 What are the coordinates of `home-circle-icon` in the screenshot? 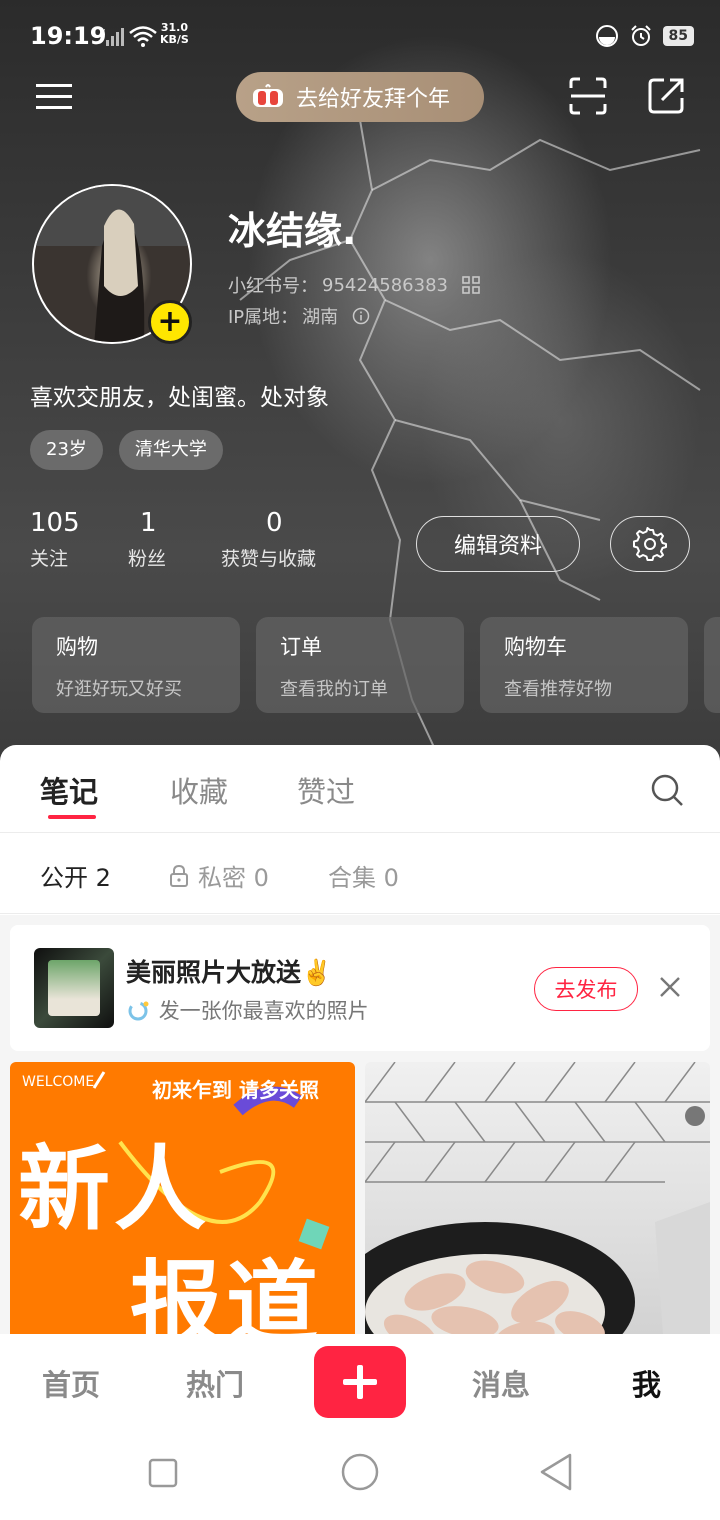 It's located at (360, 1472).